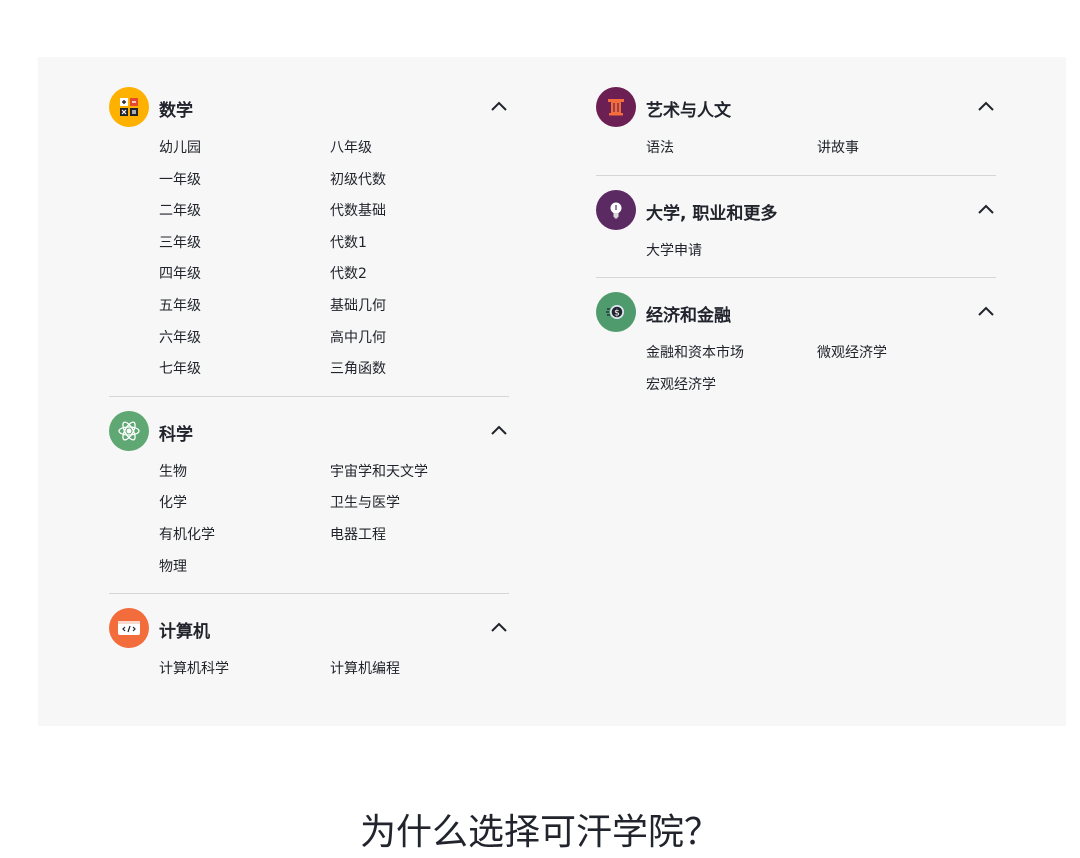 This screenshot has height=858, width=1080. What do you see at coordinates (129, 628) in the screenshot?
I see `code-icon` at bounding box center [129, 628].